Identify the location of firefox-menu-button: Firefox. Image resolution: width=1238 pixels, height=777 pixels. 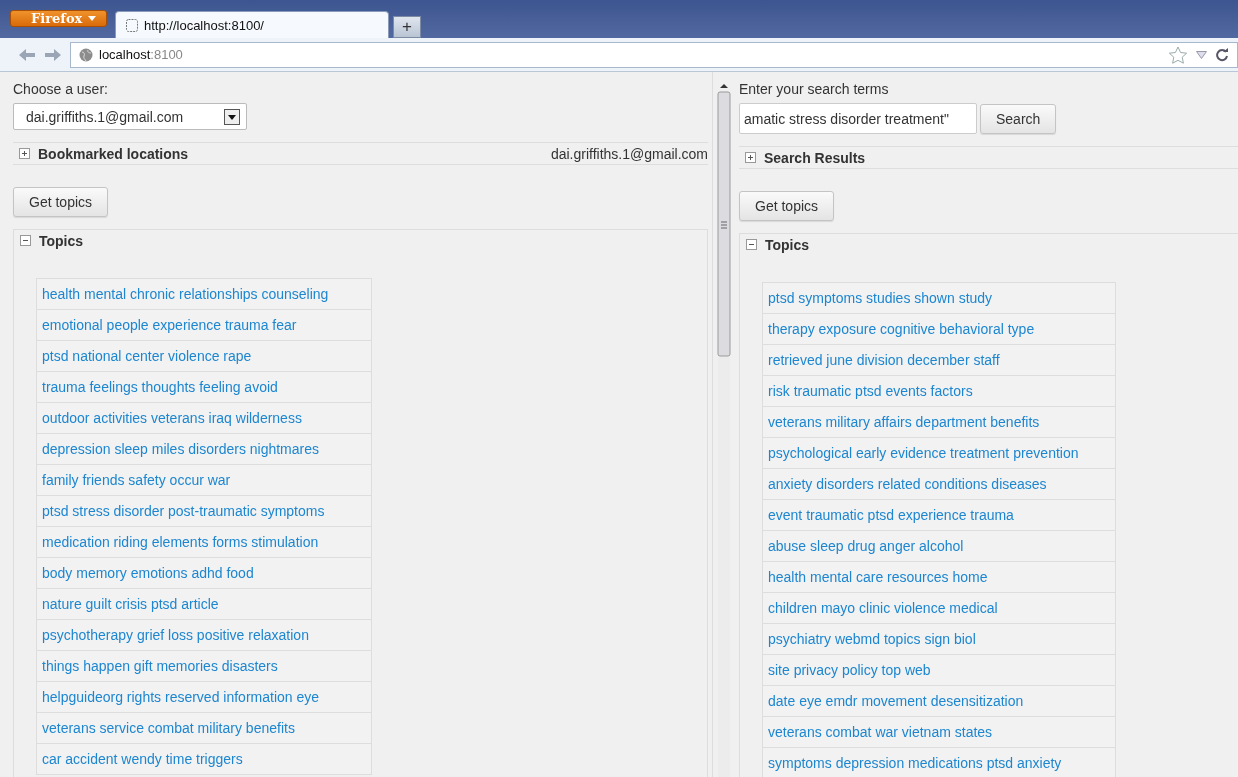
(59, 18).